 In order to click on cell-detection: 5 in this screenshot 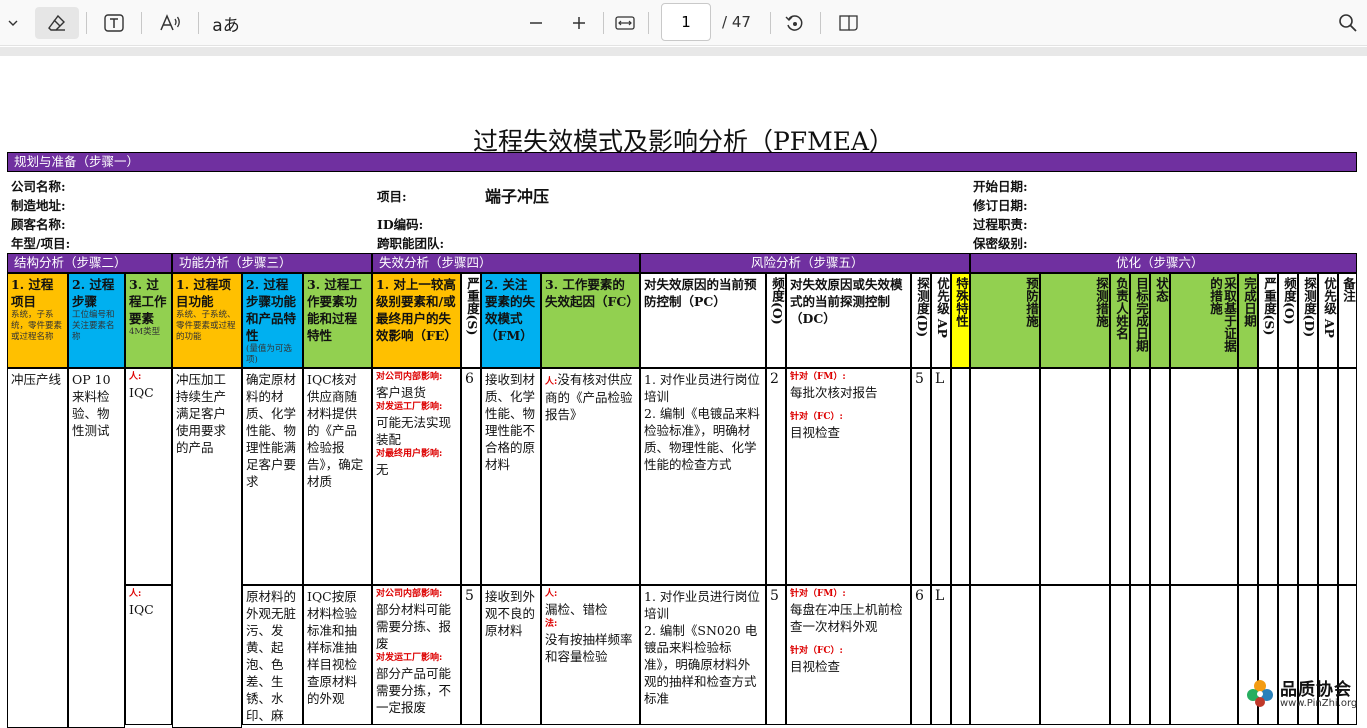, I will do `click(921, 476)`.